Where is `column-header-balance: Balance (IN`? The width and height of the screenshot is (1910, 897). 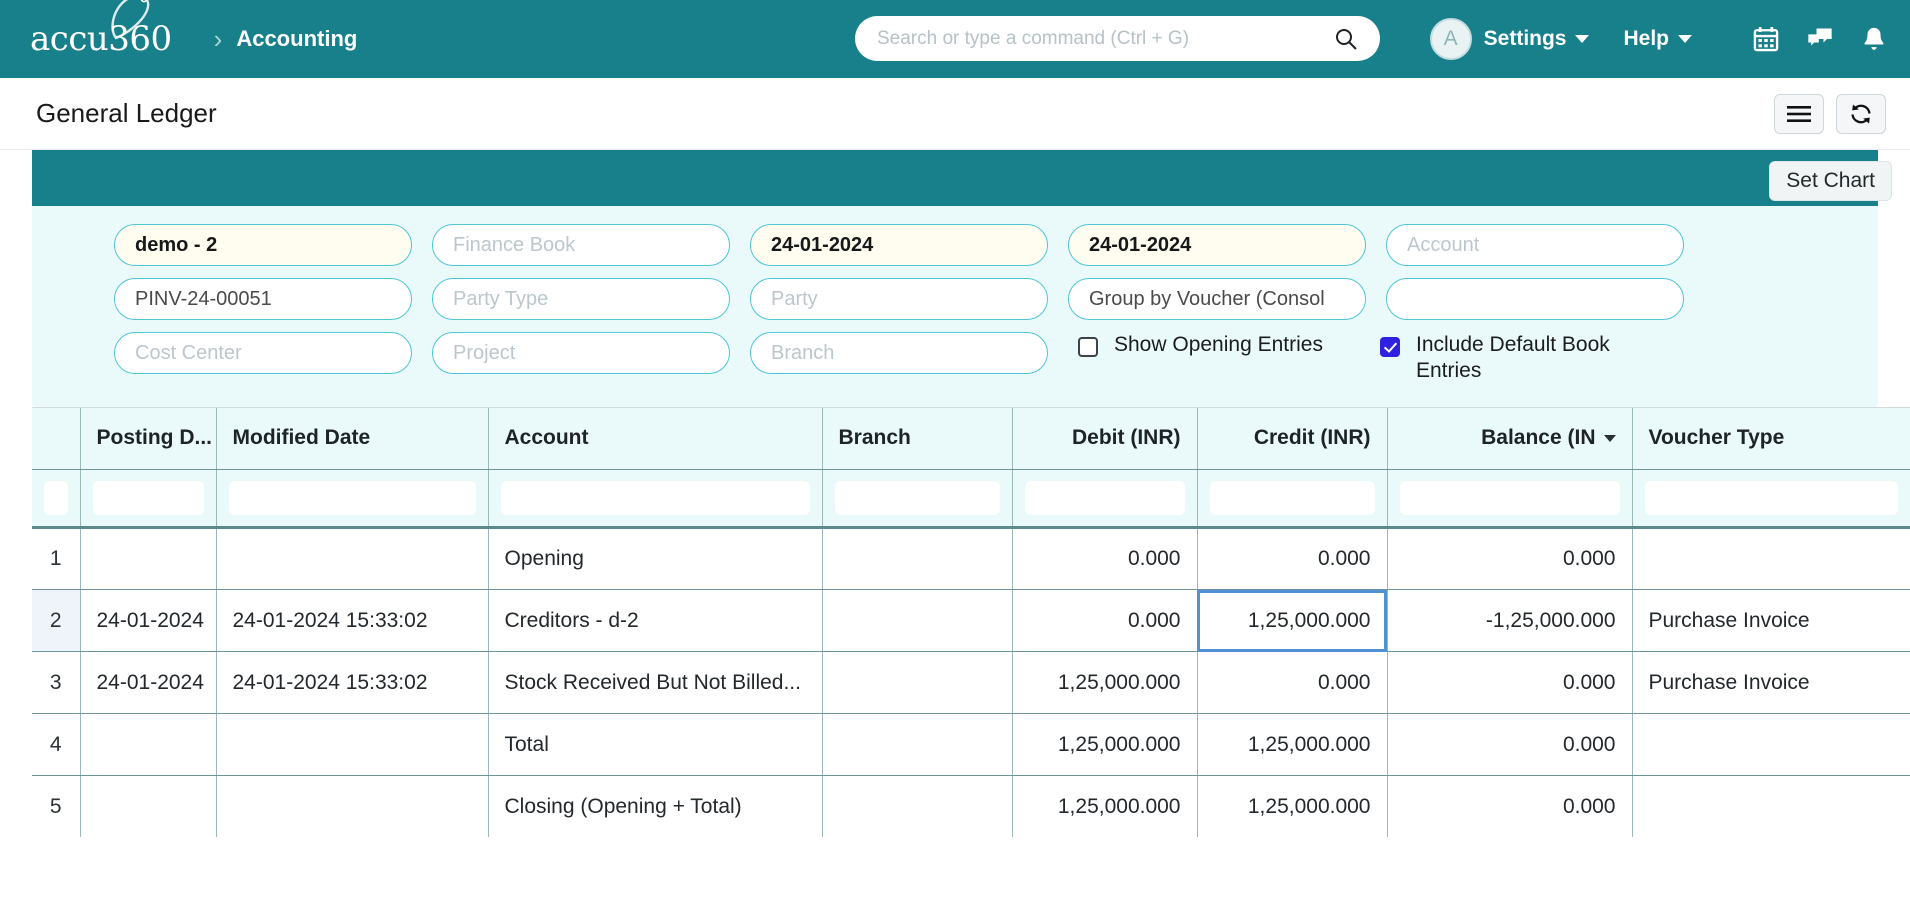
column-header-balance: Balance (IN is located at coordinates (1510, 438).